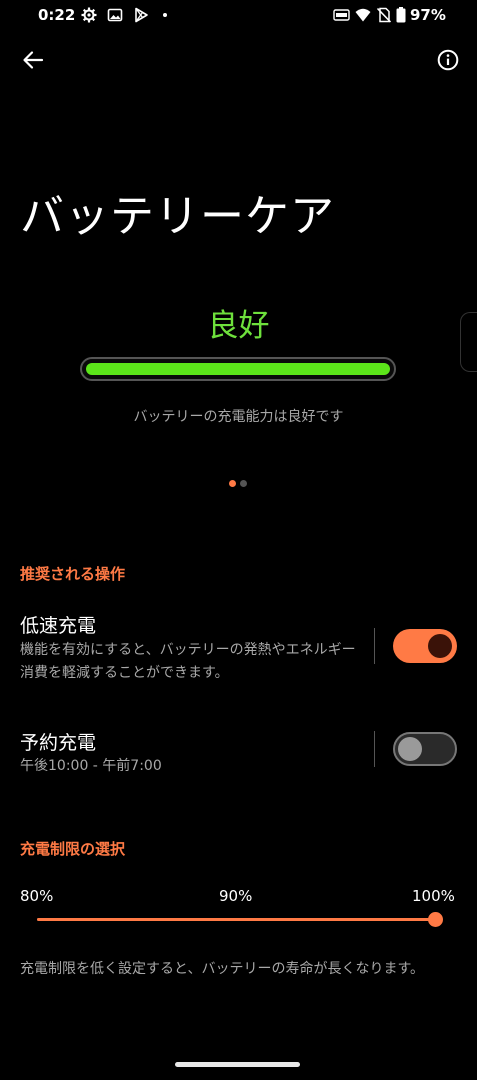  Describe the element at coordinates (237, 1064) in the screenshot. I see `gesture-navigation-bar` at that location.